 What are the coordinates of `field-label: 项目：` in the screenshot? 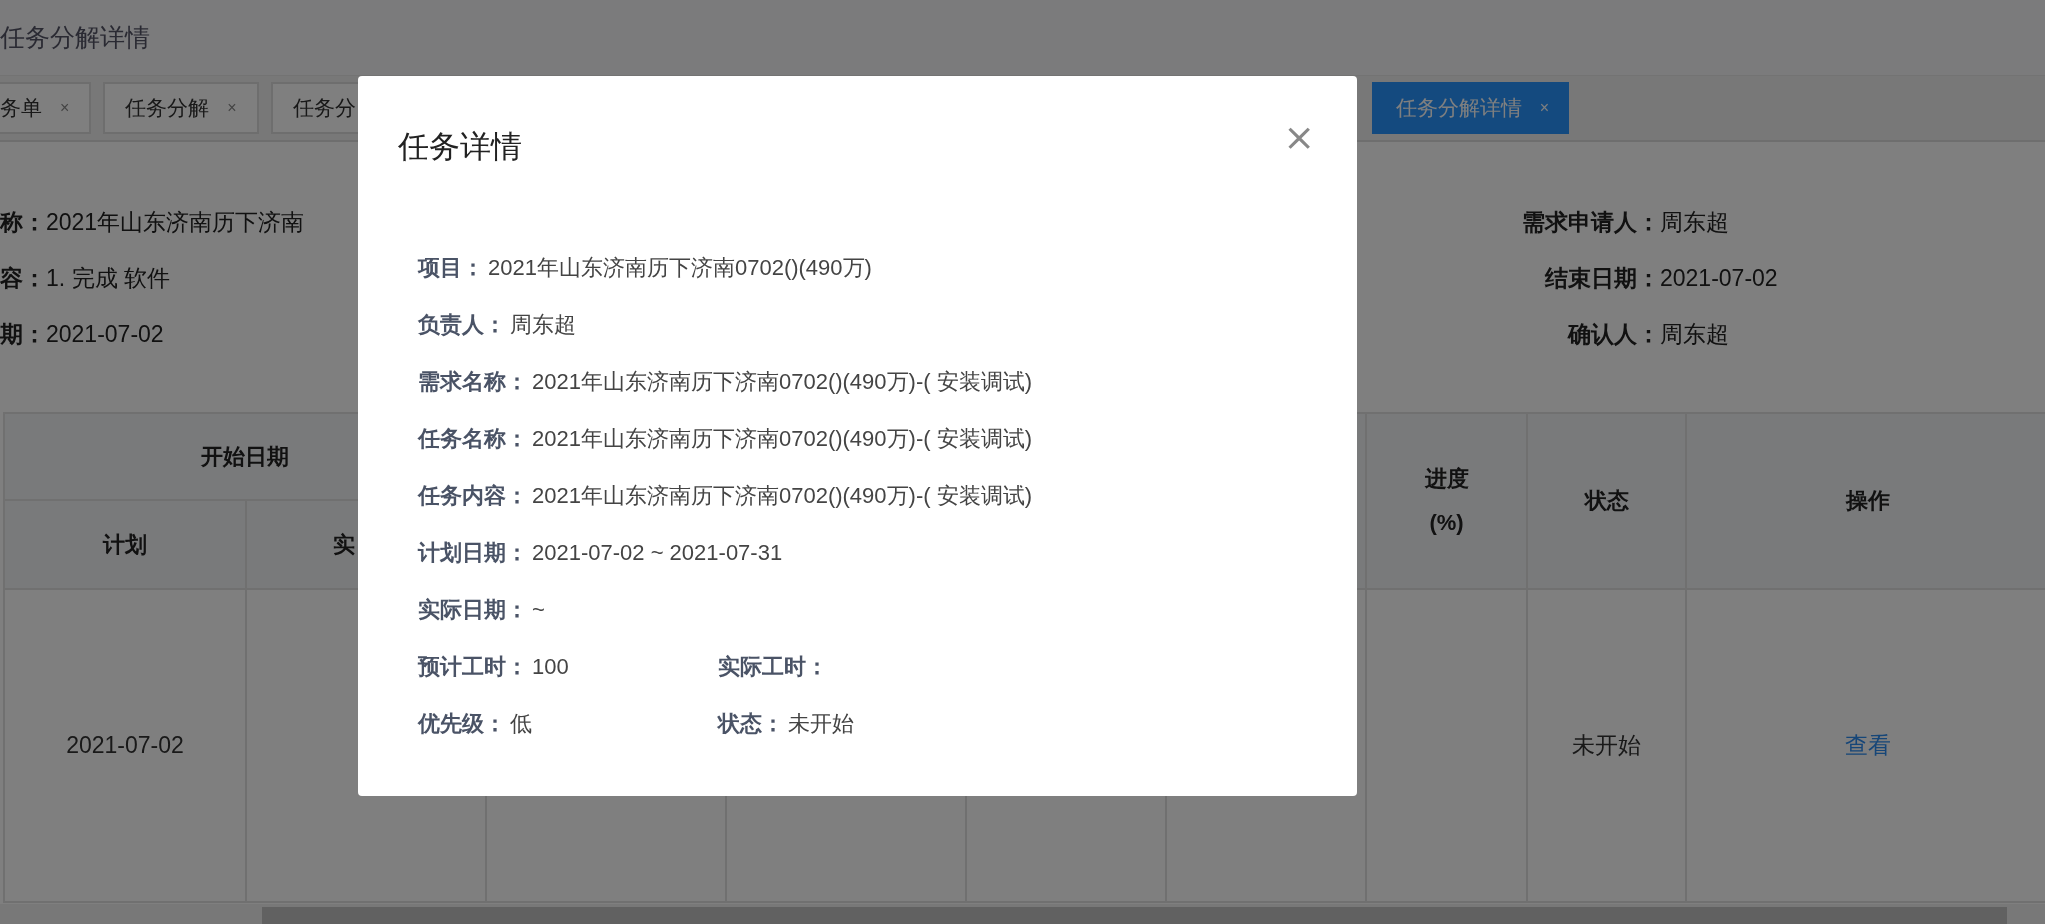 It's located at (451, 267).